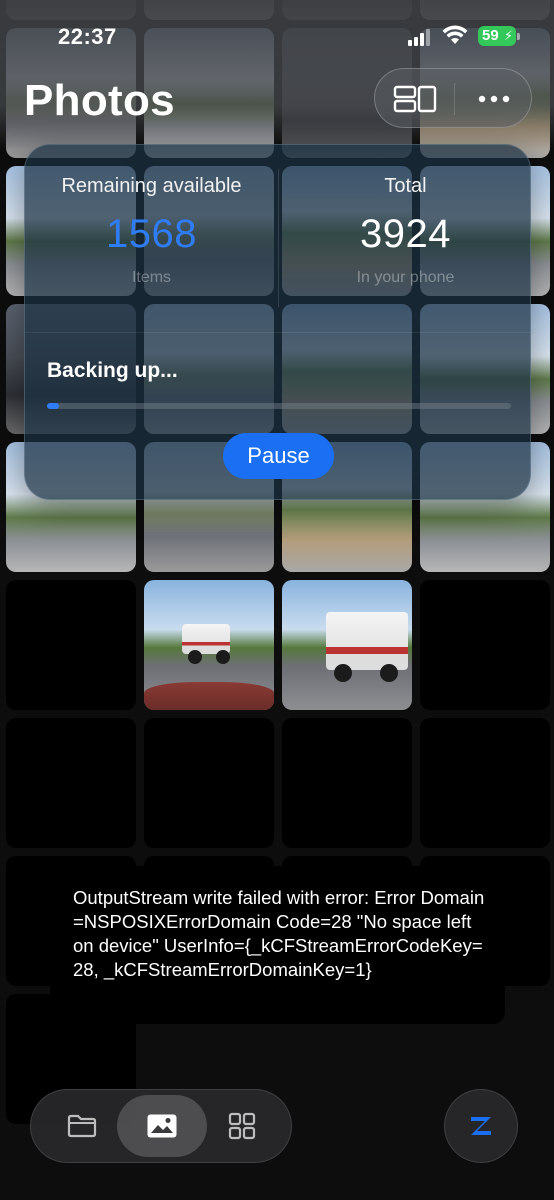 This screenshot has width=554, height=1200. I want to click on wifi-icon, so click(455, 34).